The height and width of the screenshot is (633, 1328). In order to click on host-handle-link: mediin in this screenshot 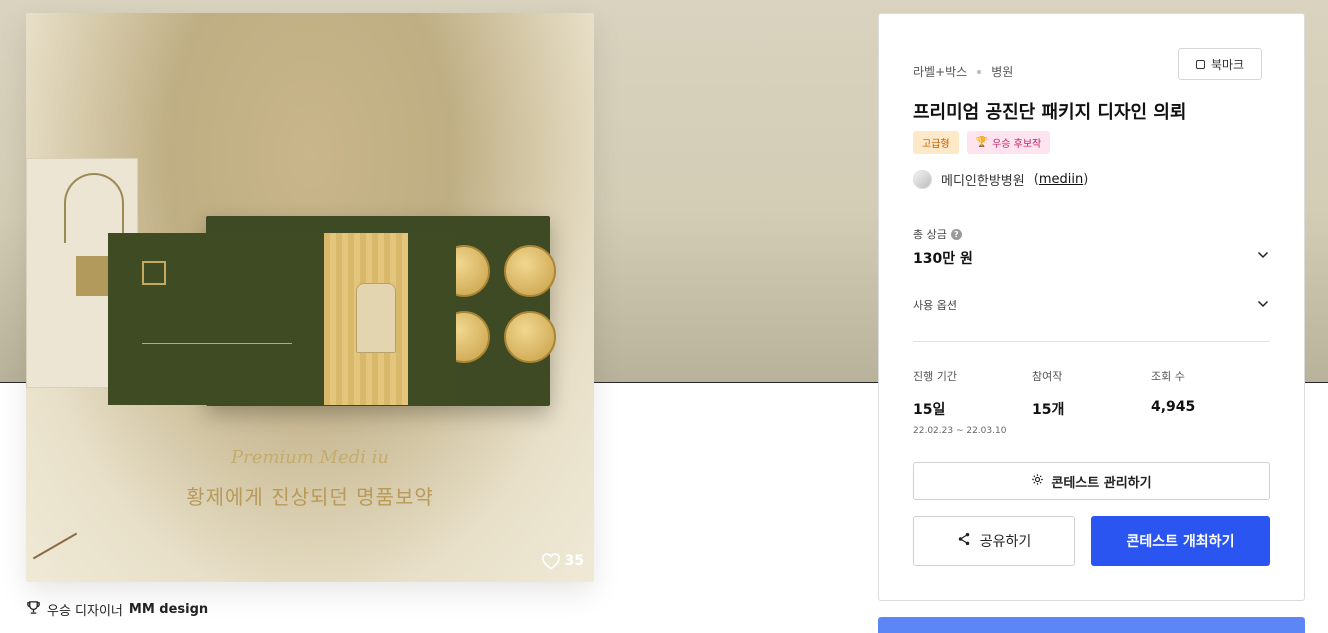, I will do `click(1061, 179)`.